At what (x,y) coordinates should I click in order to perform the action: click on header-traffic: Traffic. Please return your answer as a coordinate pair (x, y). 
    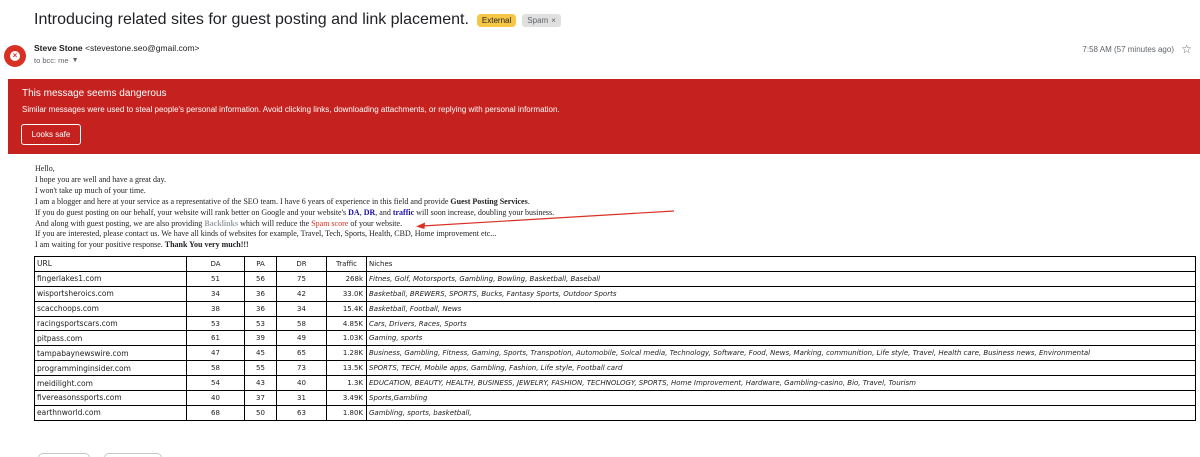
    Looking at the image, I should click on (346, 264).